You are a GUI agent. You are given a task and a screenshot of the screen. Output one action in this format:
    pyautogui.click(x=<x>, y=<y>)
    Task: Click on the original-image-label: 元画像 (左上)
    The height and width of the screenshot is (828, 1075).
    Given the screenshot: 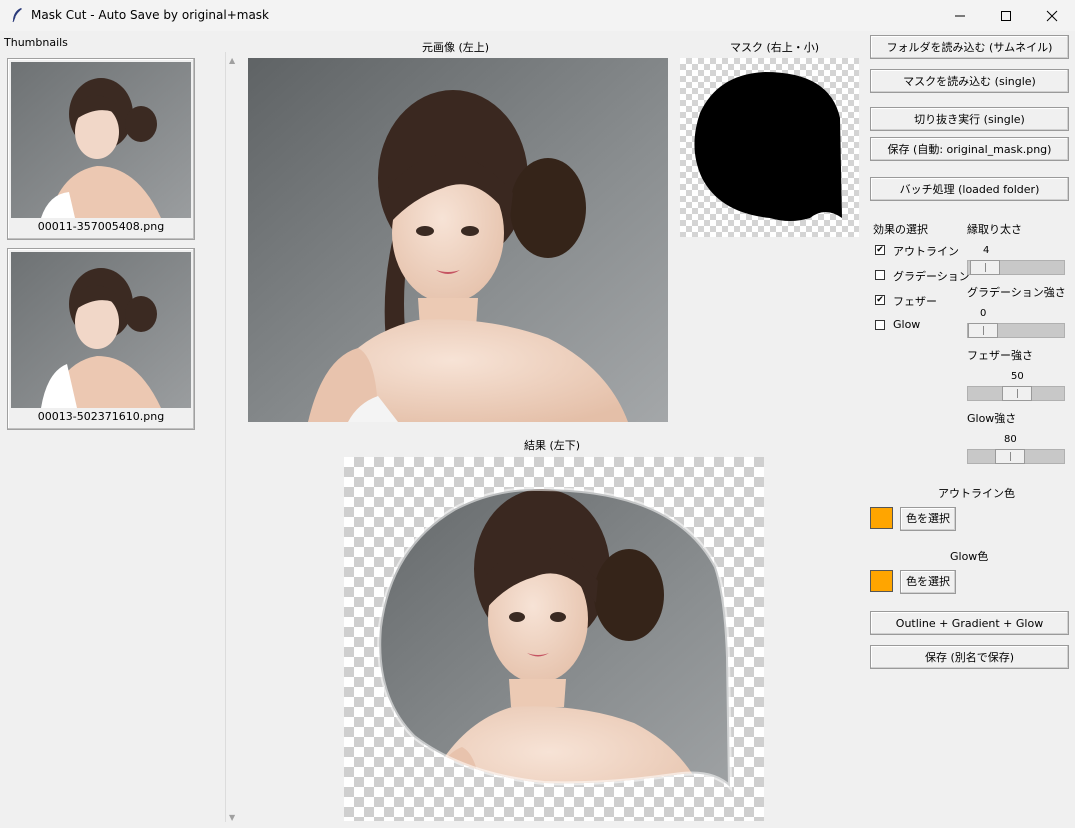 What is the action you would take?
    pyautogui.click(x=456, y=47)
    